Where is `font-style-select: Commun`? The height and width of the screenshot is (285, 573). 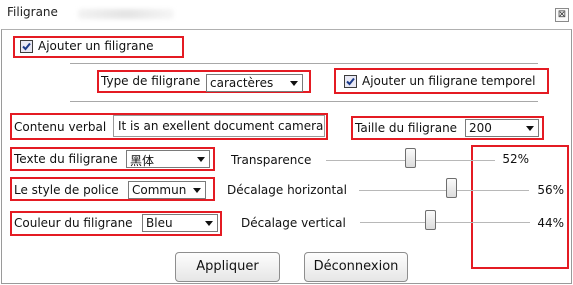 font-style-select: Commun is located at coordinates (167, 190).